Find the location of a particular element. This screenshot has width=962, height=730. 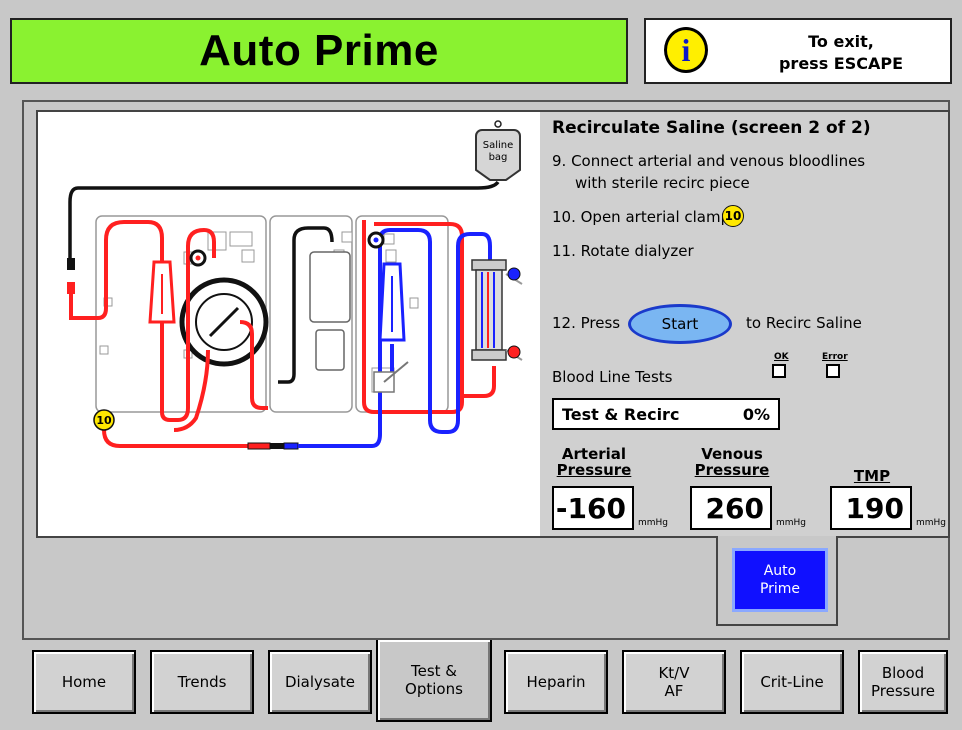

saline-bag-icon: Saline bag is located at coordinates (498, 150).